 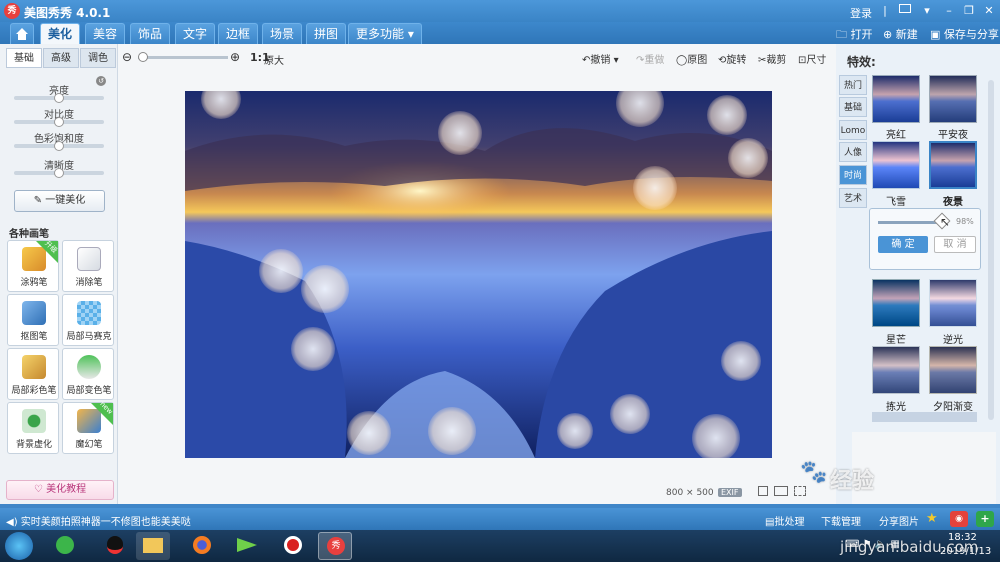 What do you see at coordinates (61, 58) in the screenshot?
I see `tab-advanced: 高级` at bounding box center [61, 58].